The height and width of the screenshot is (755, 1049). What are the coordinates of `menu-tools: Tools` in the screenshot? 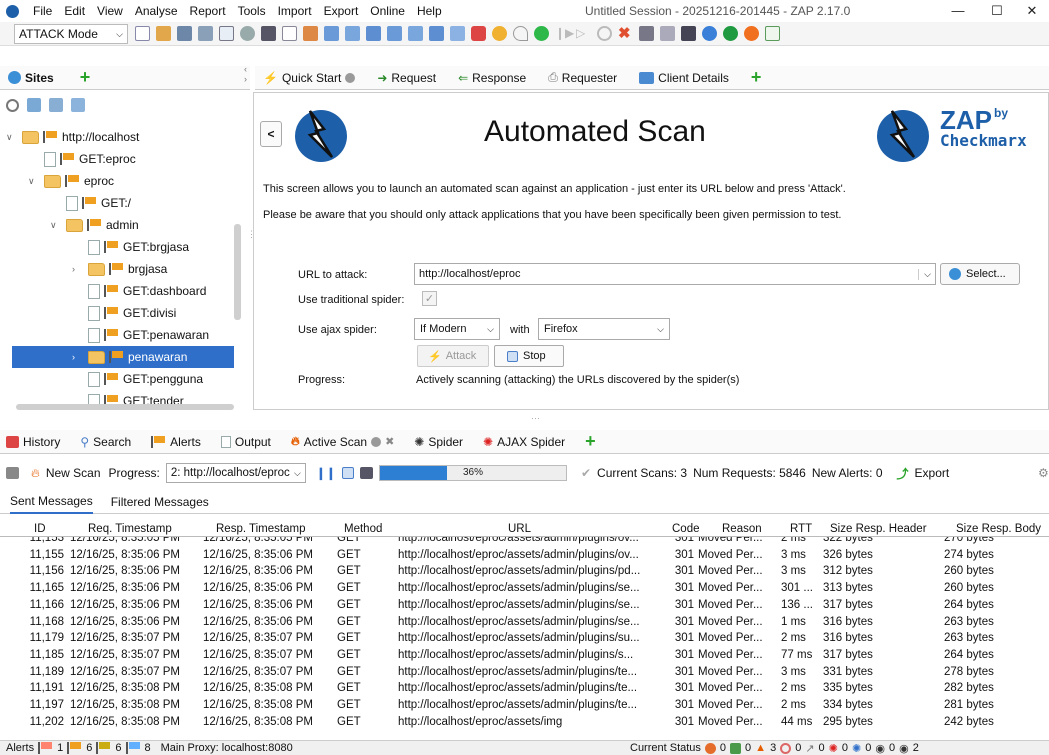 It's located at (252, 11).